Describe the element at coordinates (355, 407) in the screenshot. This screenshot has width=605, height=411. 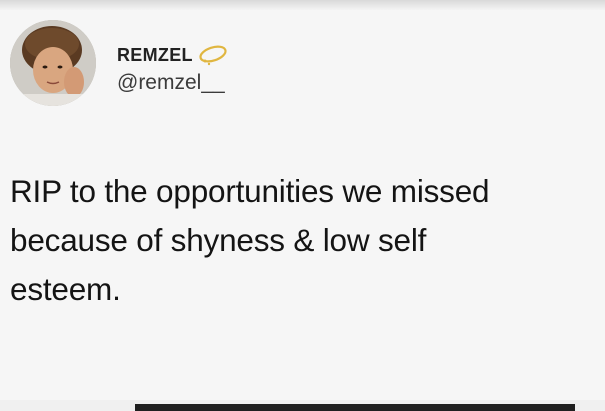
I see `bottom-dark-bar` at that location.